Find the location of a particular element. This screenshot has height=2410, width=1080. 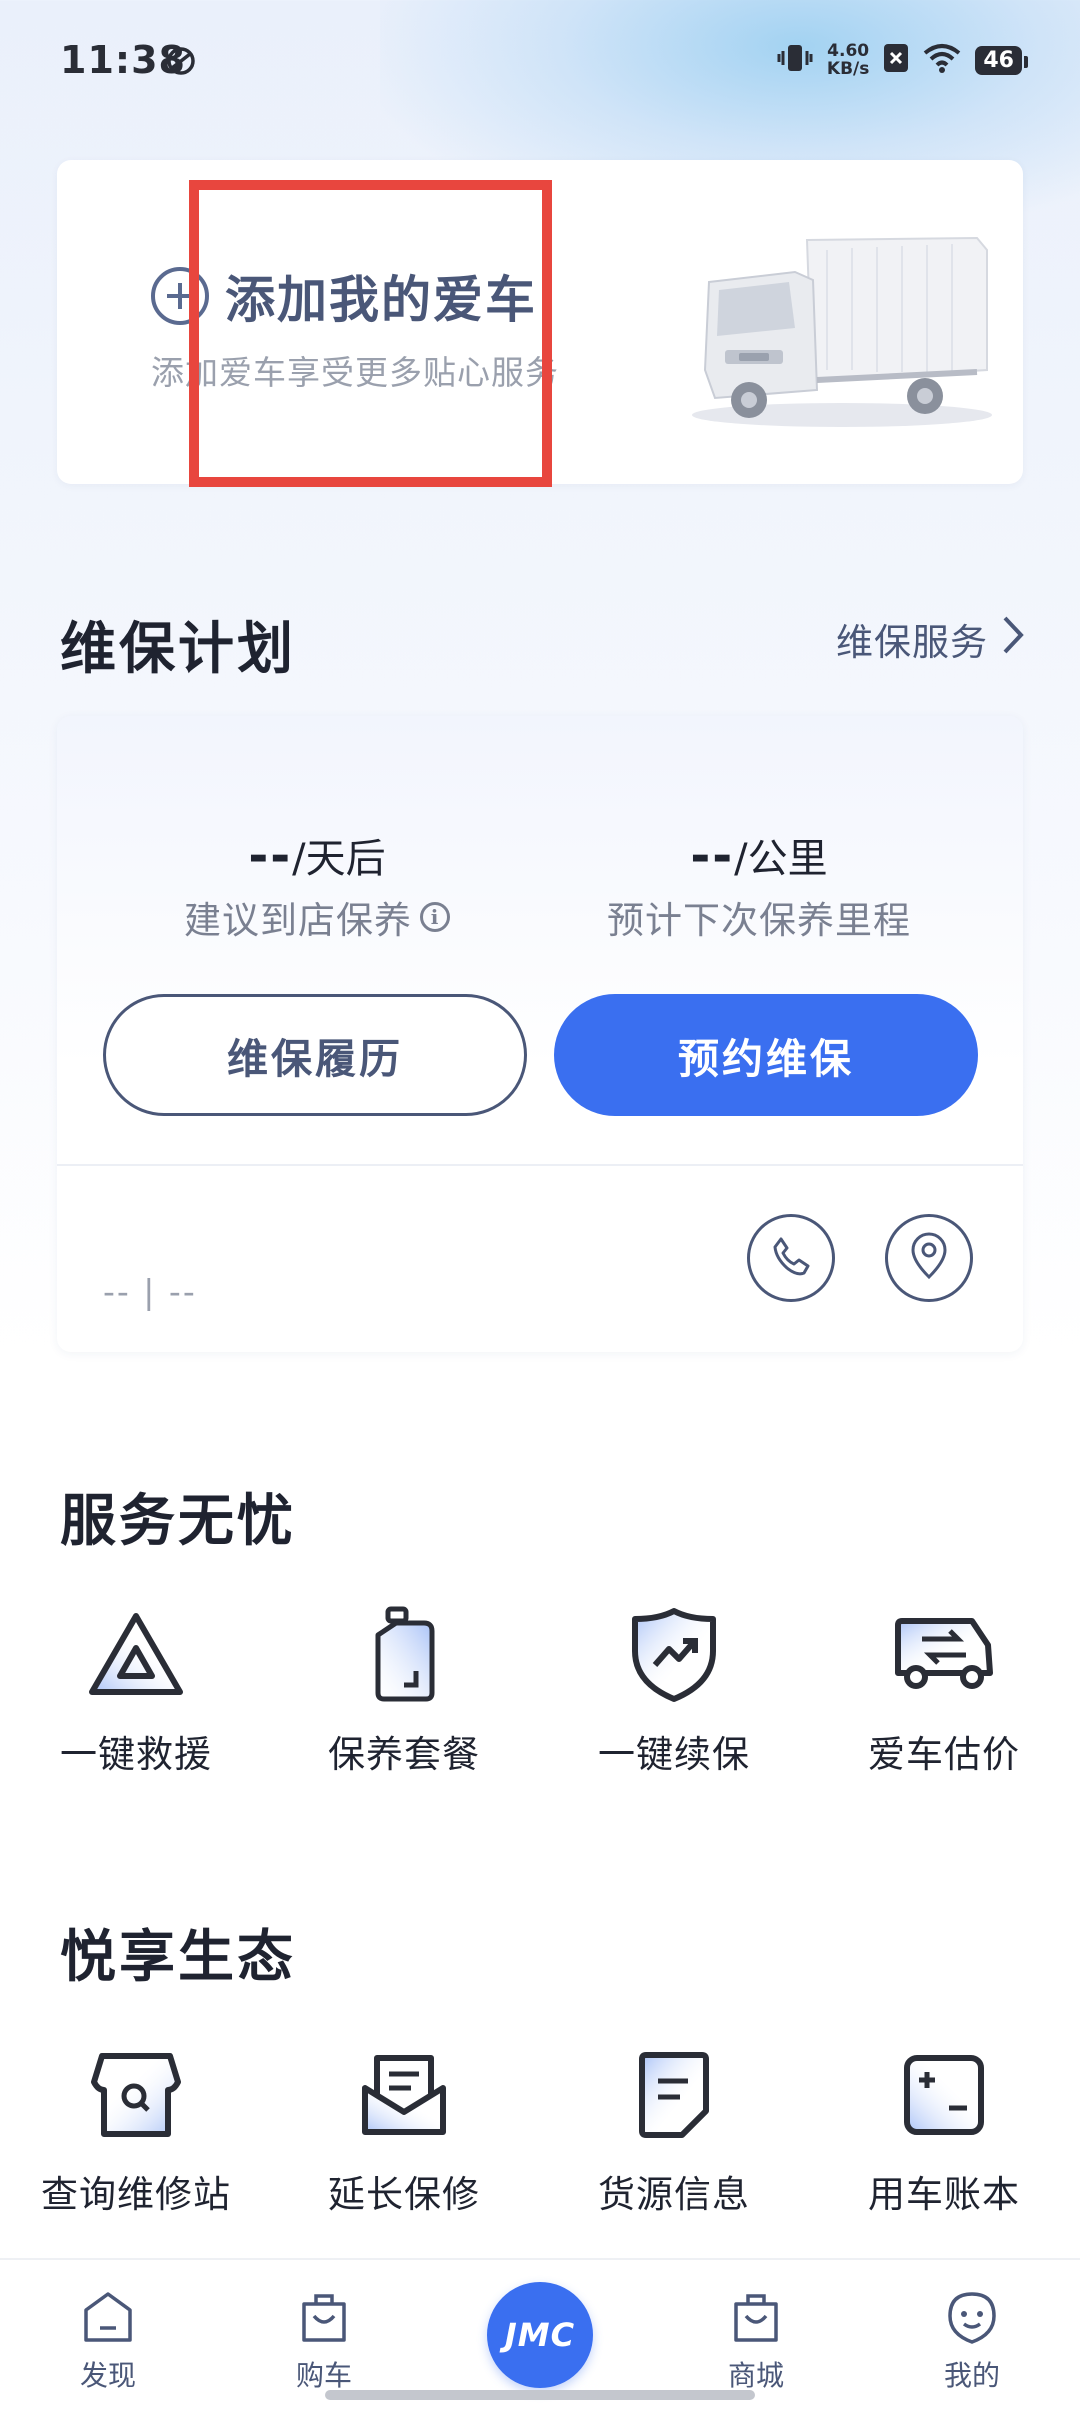

jmc-home-button: JMC is located at coordinates (540, 2335).